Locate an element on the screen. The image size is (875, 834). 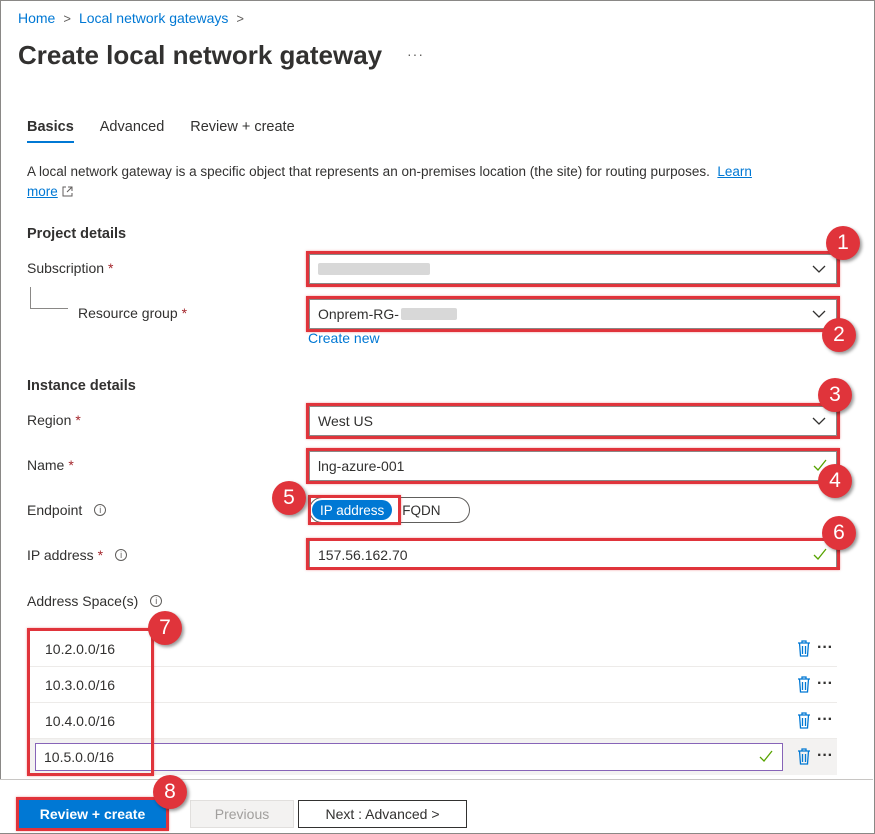
address-space-value: 10.3.0.0/16 is located at coordinates (80, 684).